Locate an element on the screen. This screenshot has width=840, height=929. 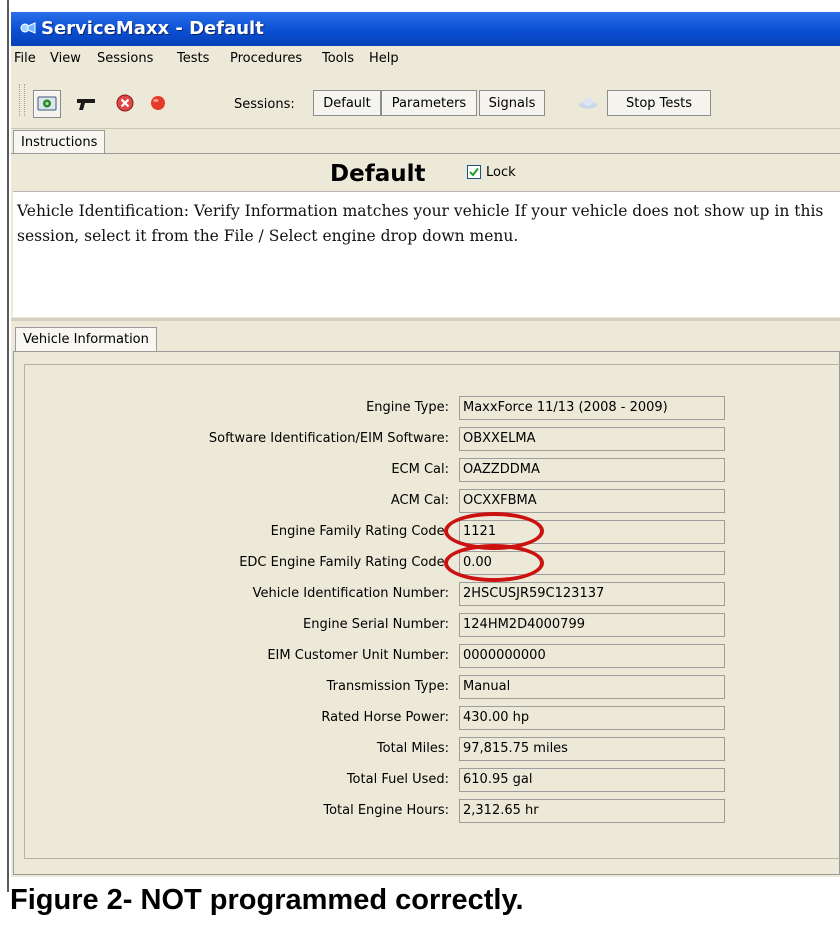
software-id-field: OBXXELMA is located at coordinates (592, 439).